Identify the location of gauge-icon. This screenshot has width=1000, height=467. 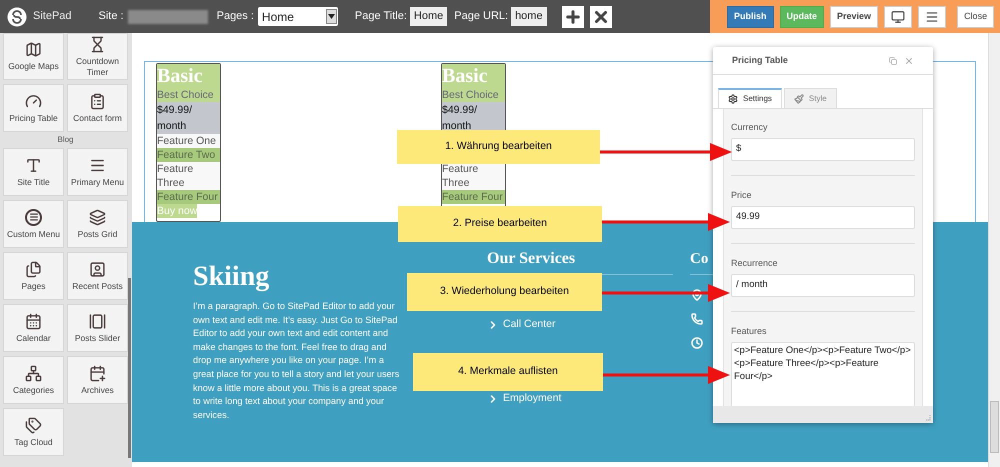
(33, 101).